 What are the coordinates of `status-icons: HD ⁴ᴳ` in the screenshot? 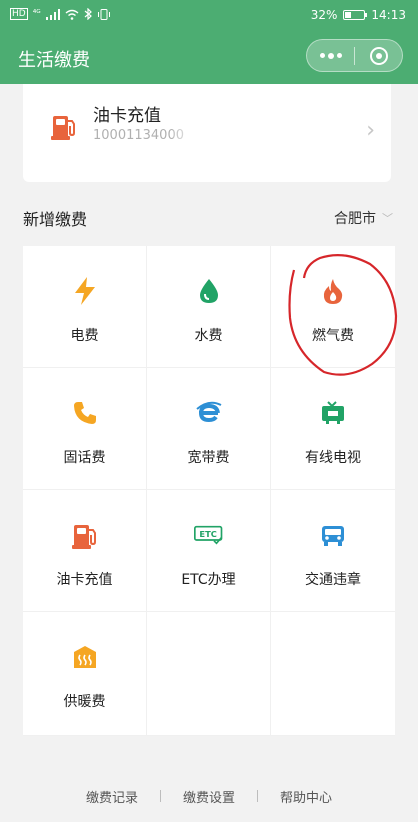 It's located at (60, 14).